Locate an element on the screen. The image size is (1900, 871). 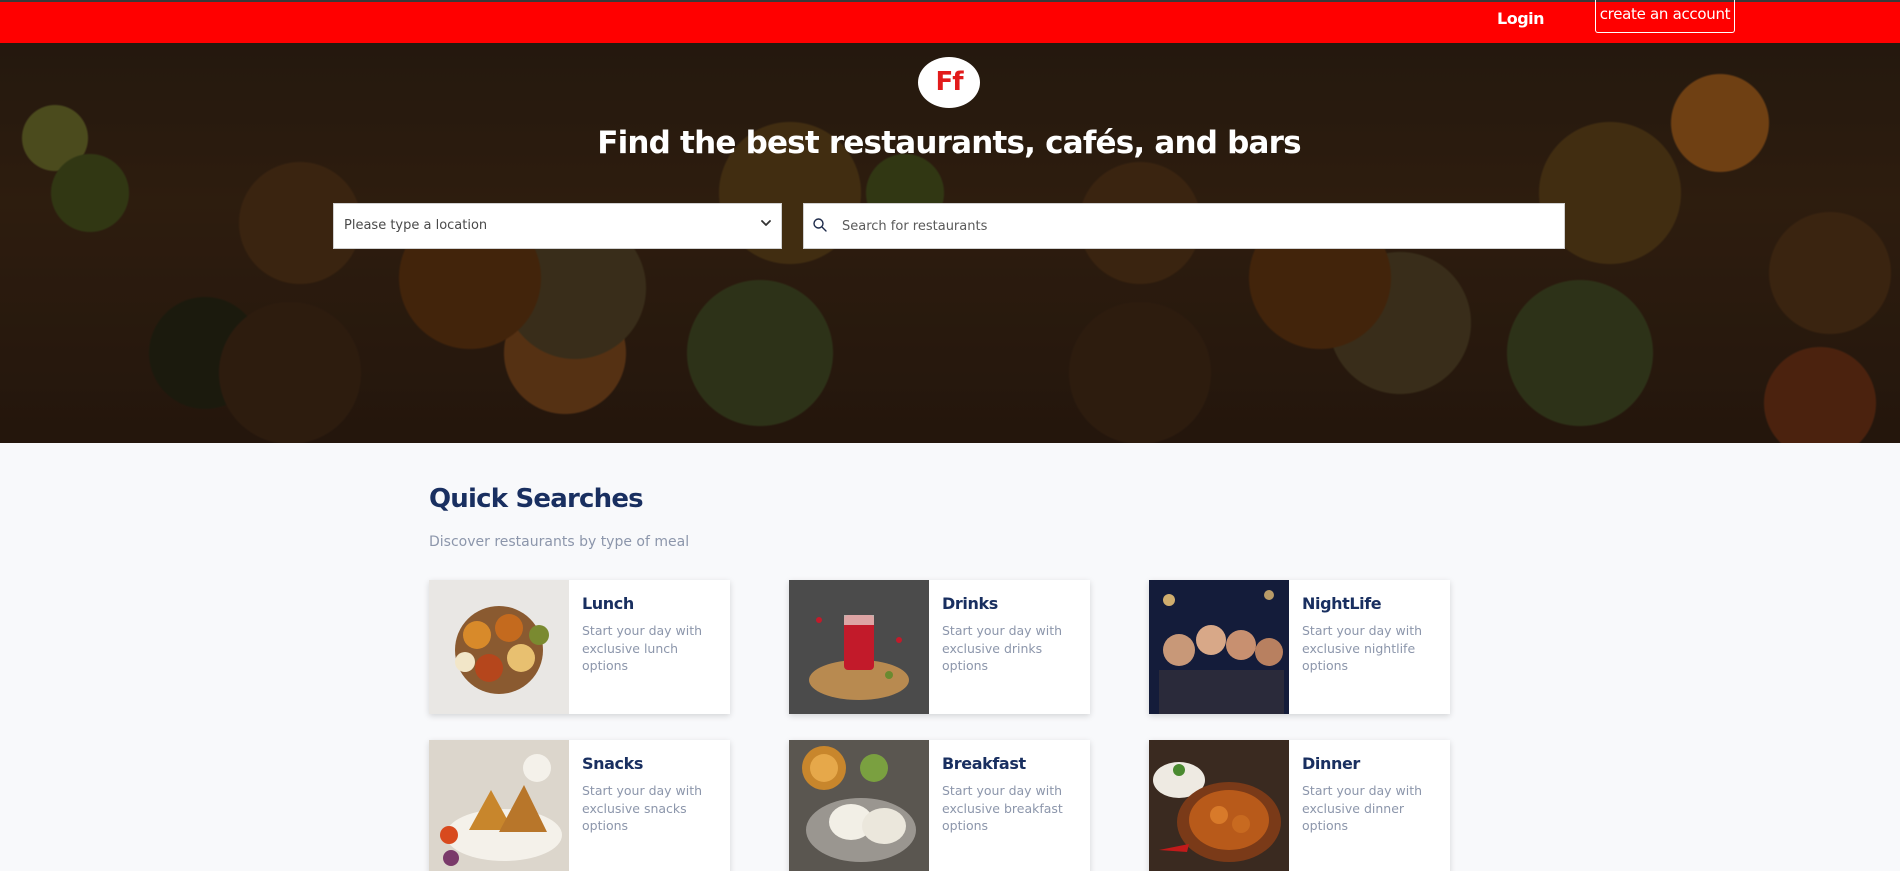
card-title: Snacks is located at coordinates (612, 763).